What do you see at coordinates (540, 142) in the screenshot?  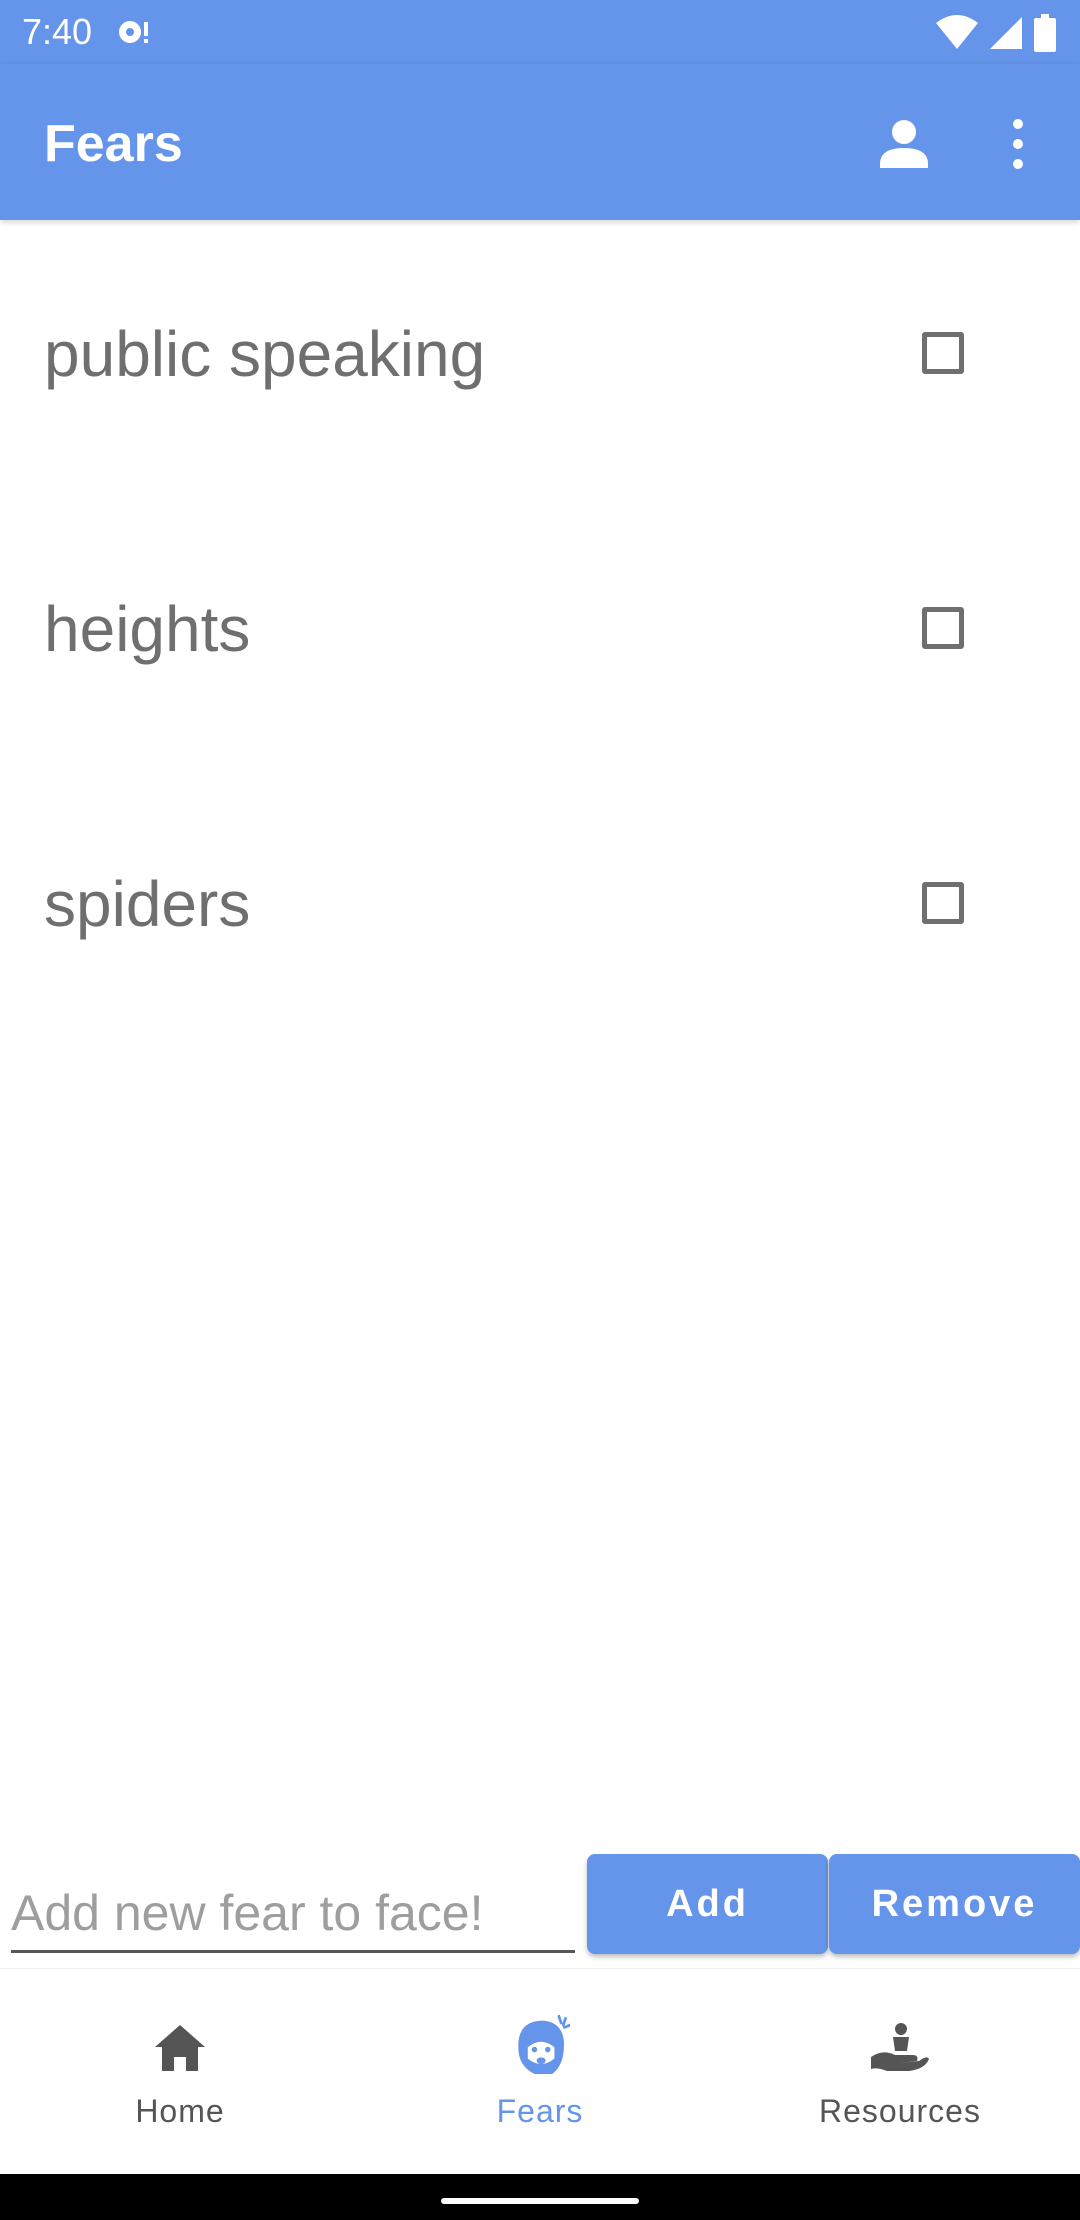 I see `app-bar: Fears` at bounding box center [540, 142].